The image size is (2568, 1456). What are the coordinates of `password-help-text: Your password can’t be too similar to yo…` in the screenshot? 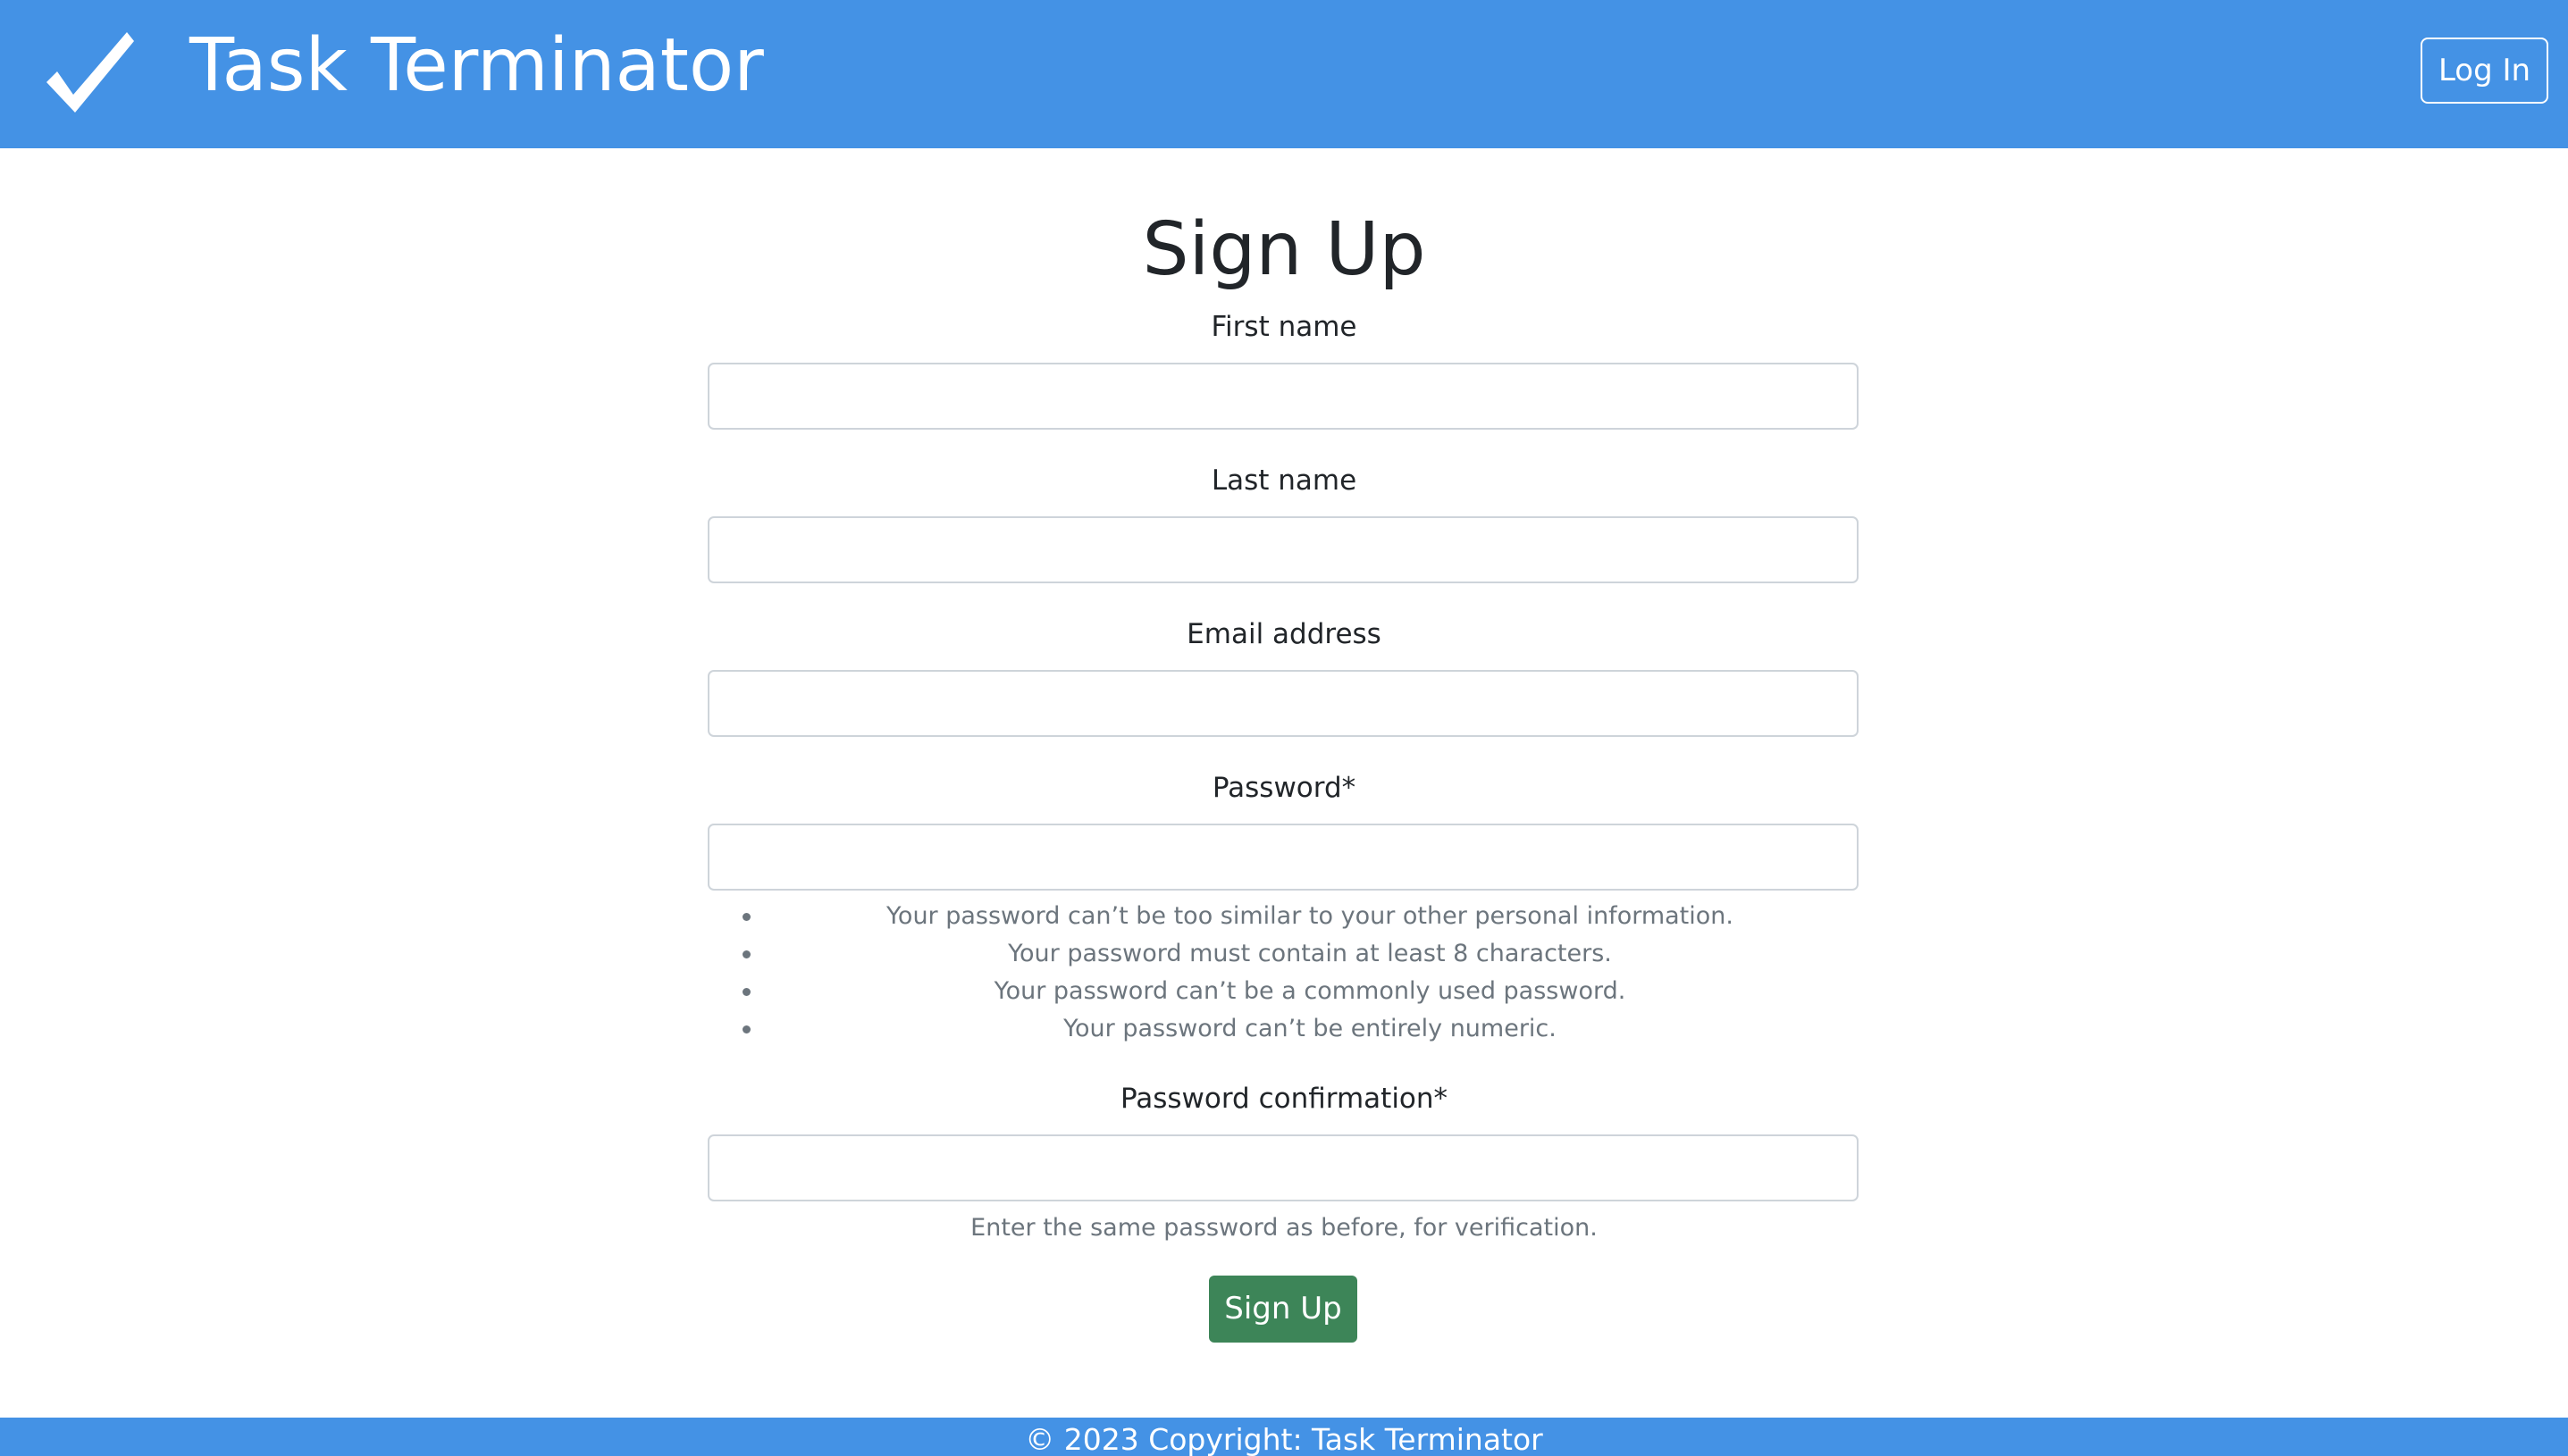 It's located at (1309, 916).